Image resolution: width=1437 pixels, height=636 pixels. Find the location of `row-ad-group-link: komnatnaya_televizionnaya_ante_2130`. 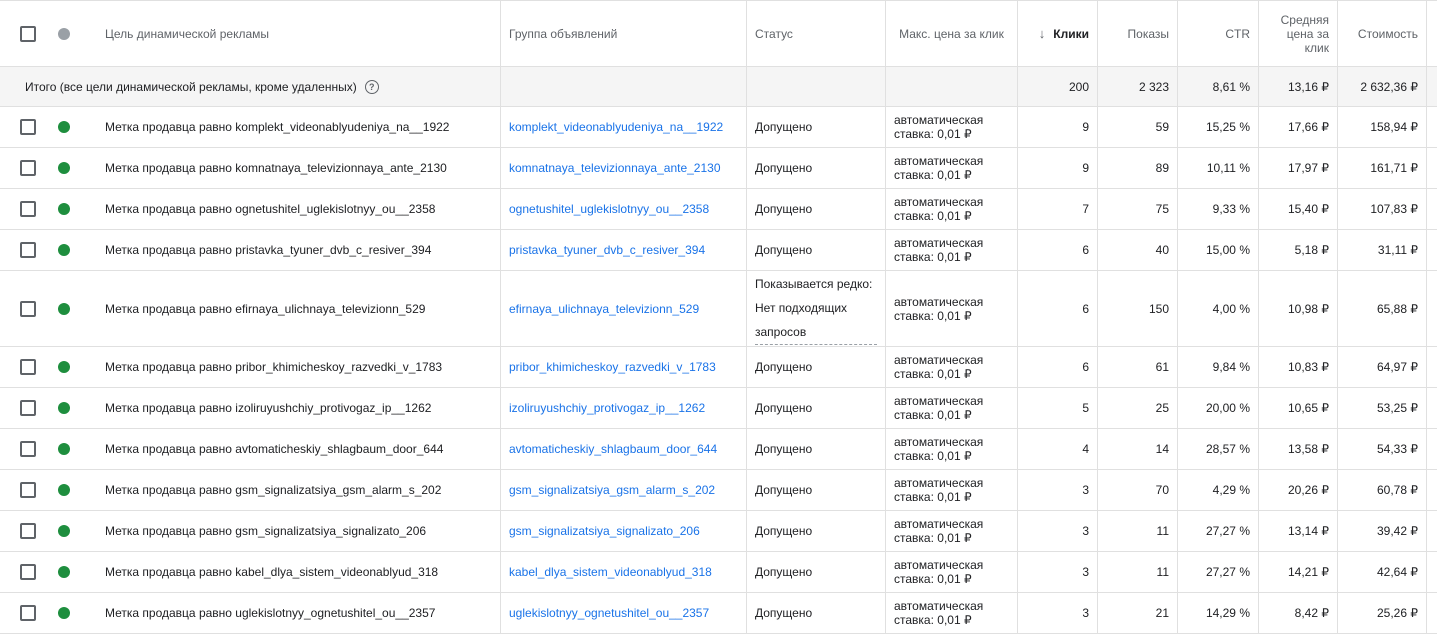

row-ad-group-link: komnatnaya_televizionnaya_ante_2130 is located at coordinates (615, 168).